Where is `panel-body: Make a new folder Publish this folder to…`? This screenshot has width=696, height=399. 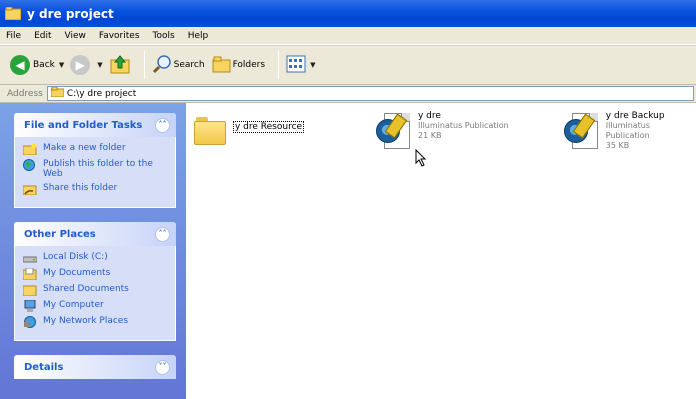 panel-body: Make a new folder Publish this folder to… is located at coordinates (95, 172).